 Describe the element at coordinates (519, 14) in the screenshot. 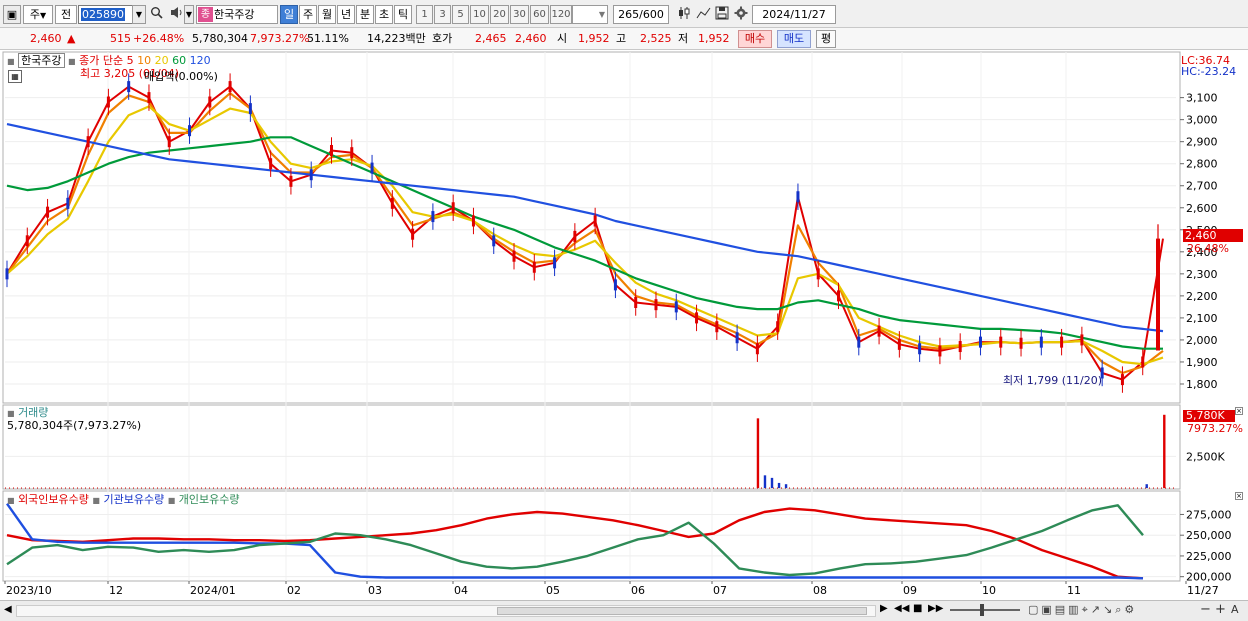

I see `minute-option-30: 30` at that location.